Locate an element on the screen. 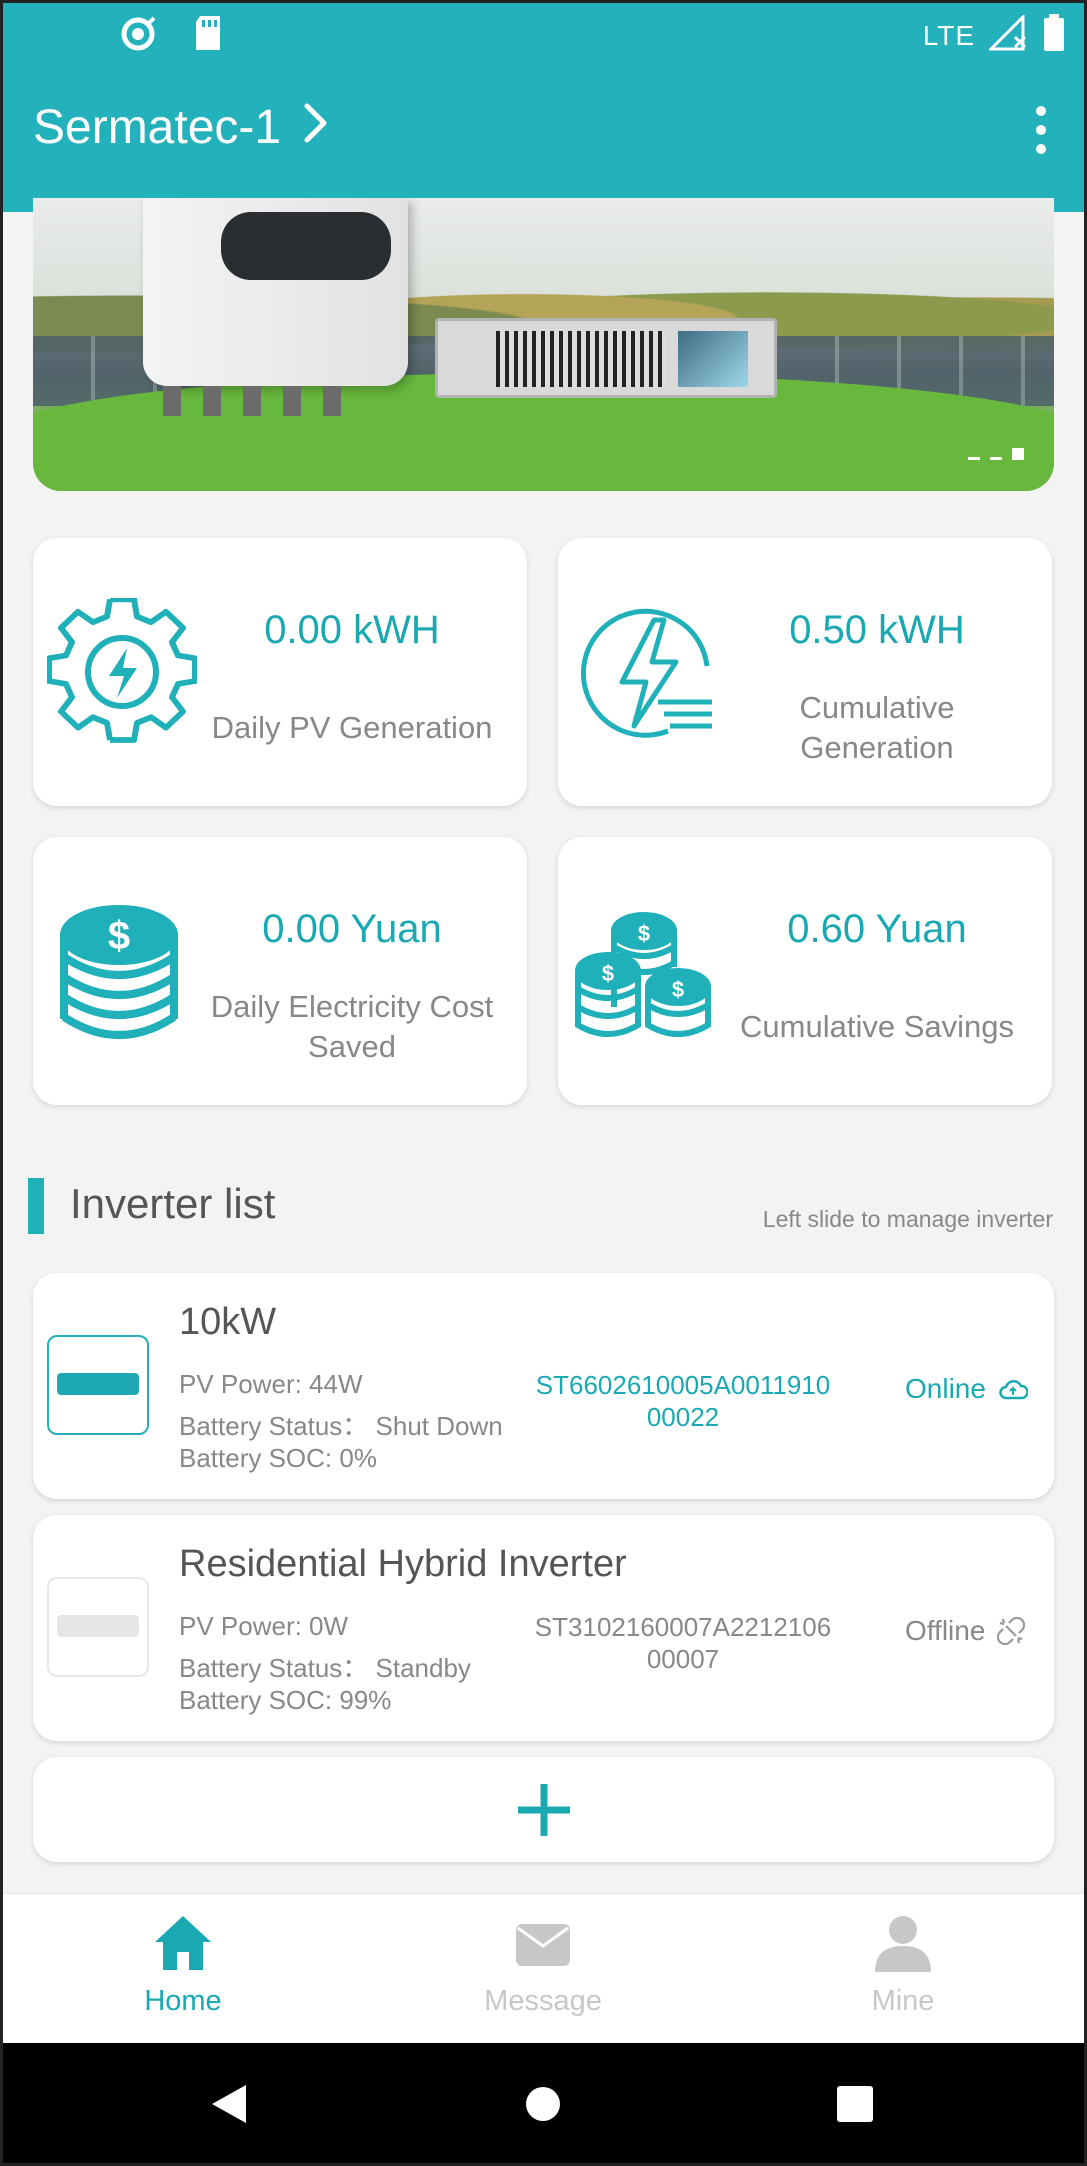  site-selector: Sermatec-1 is located at coordinates (181, 127).